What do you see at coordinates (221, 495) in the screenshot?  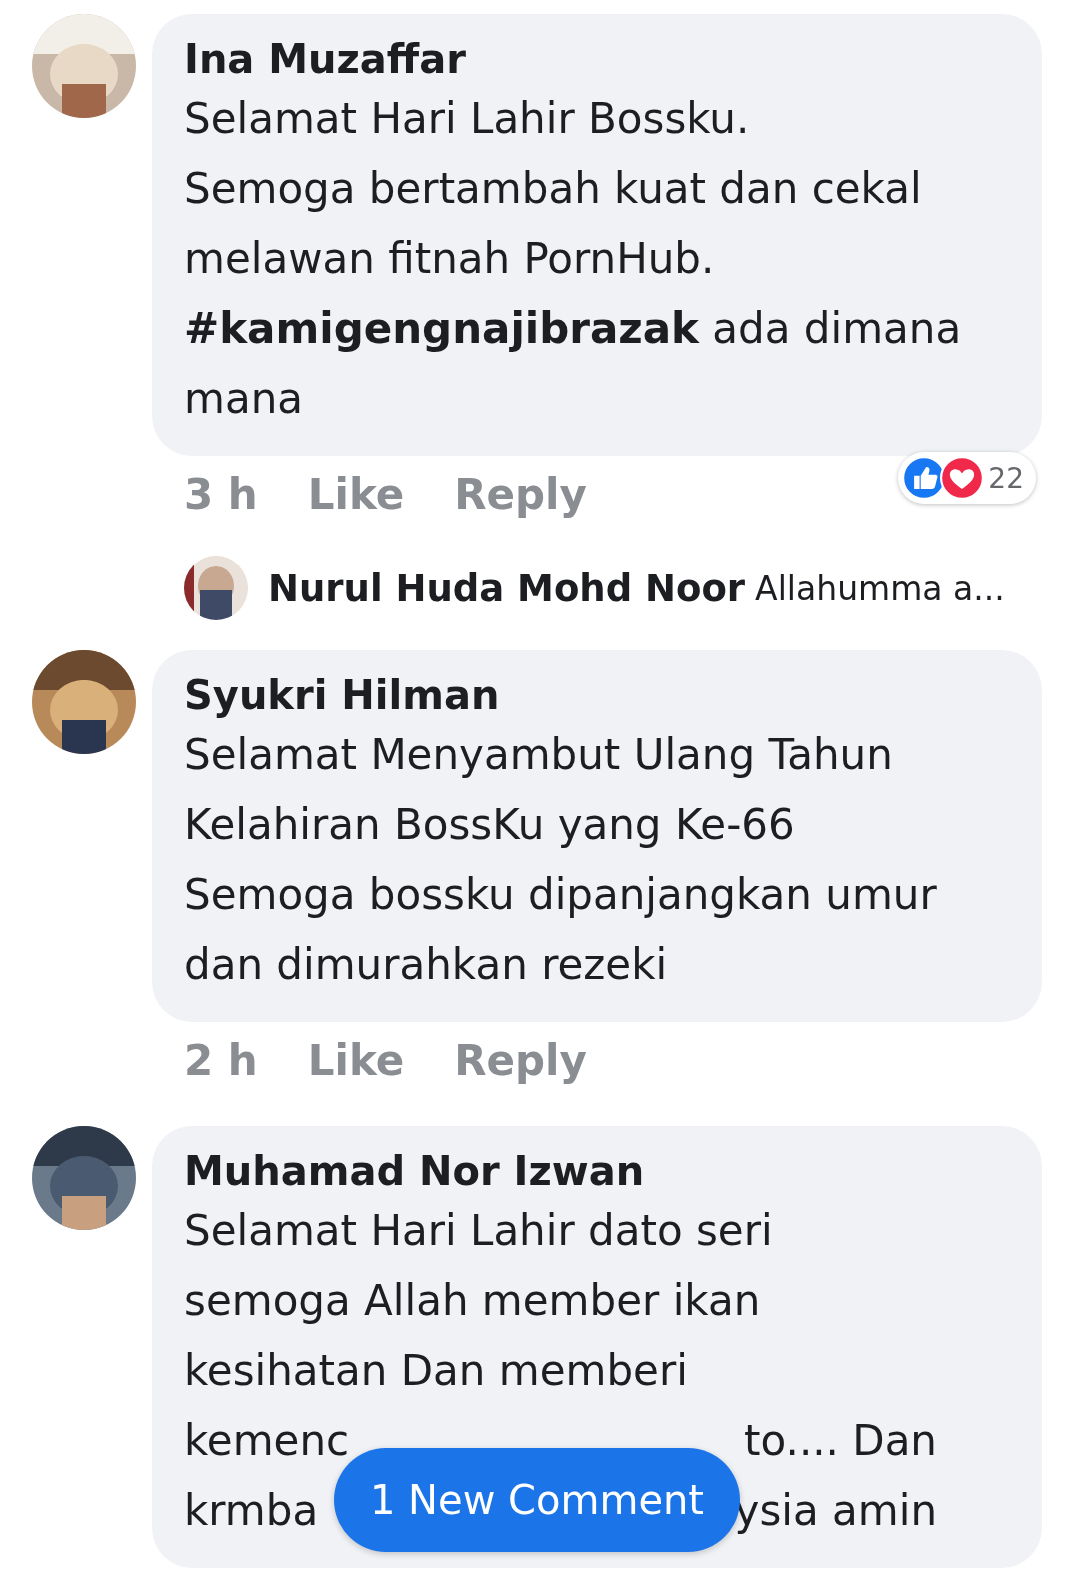 I see `comment-time: 3 h` at bounding box center [221, 495].